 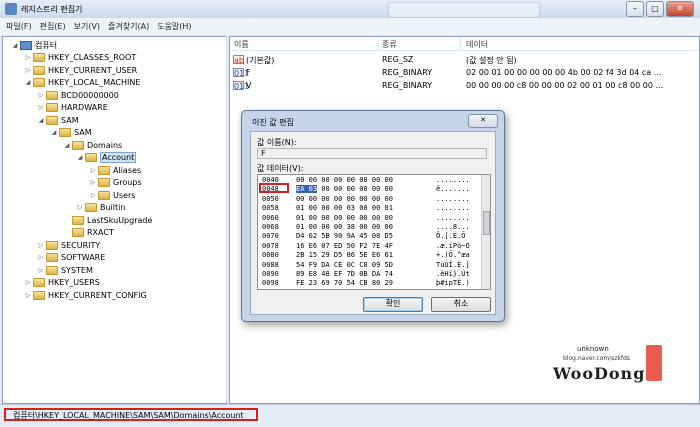 What do you see at coordinates (393, 304) in the screenshot?
I see `ok-button: 확인` at bounding box center [393, 304].